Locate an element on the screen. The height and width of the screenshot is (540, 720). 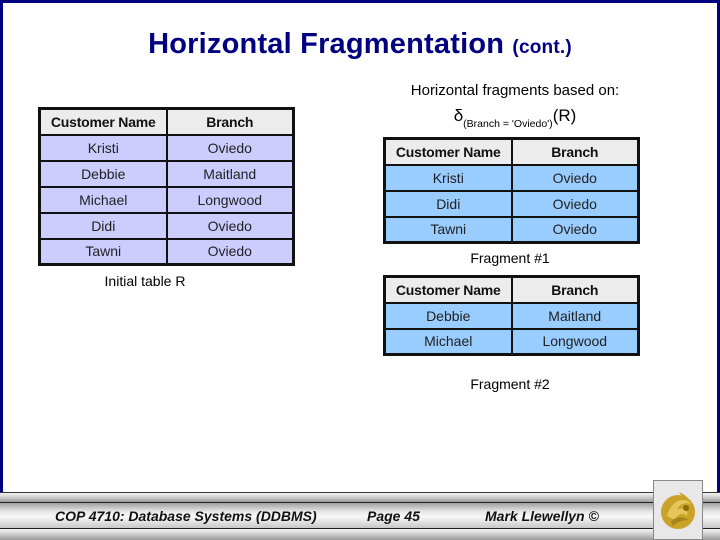
selection-condition: (Branch = 'Oviedo') is located at coordinates (508, 124).